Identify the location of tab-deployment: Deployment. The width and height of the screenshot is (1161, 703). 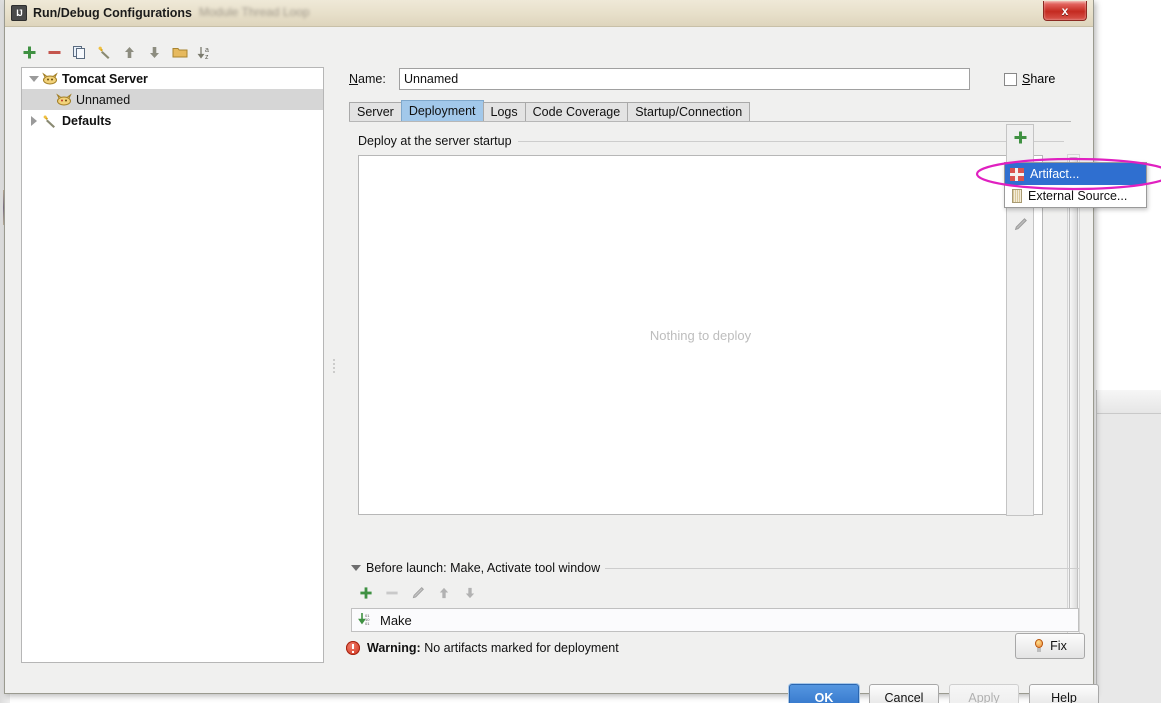
(442, 110).